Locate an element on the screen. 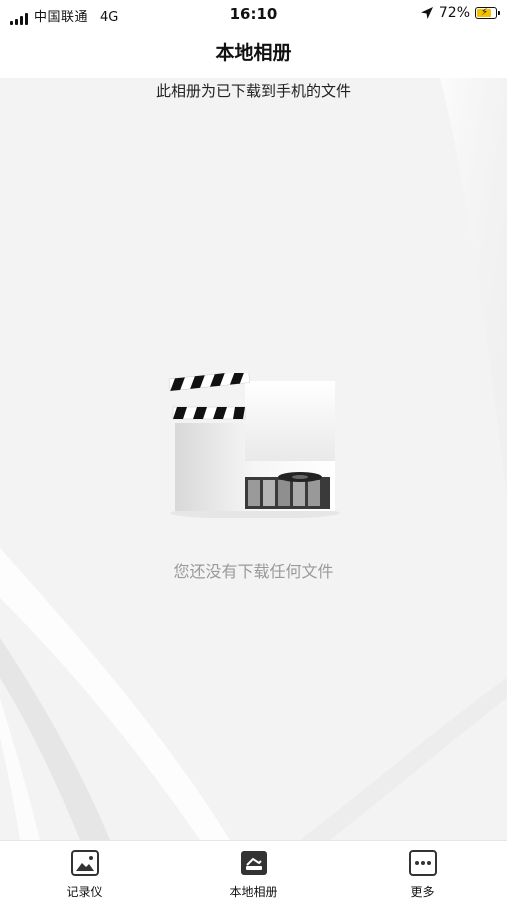  battery-icon: ⚡ is located at coordinates (487, 13).